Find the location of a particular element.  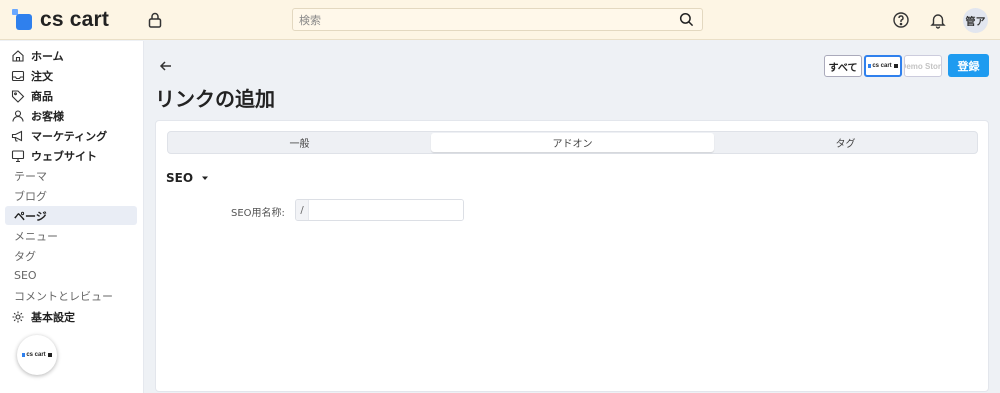

sidebar-item-tags: タグ is located at coordinates (71, 255).